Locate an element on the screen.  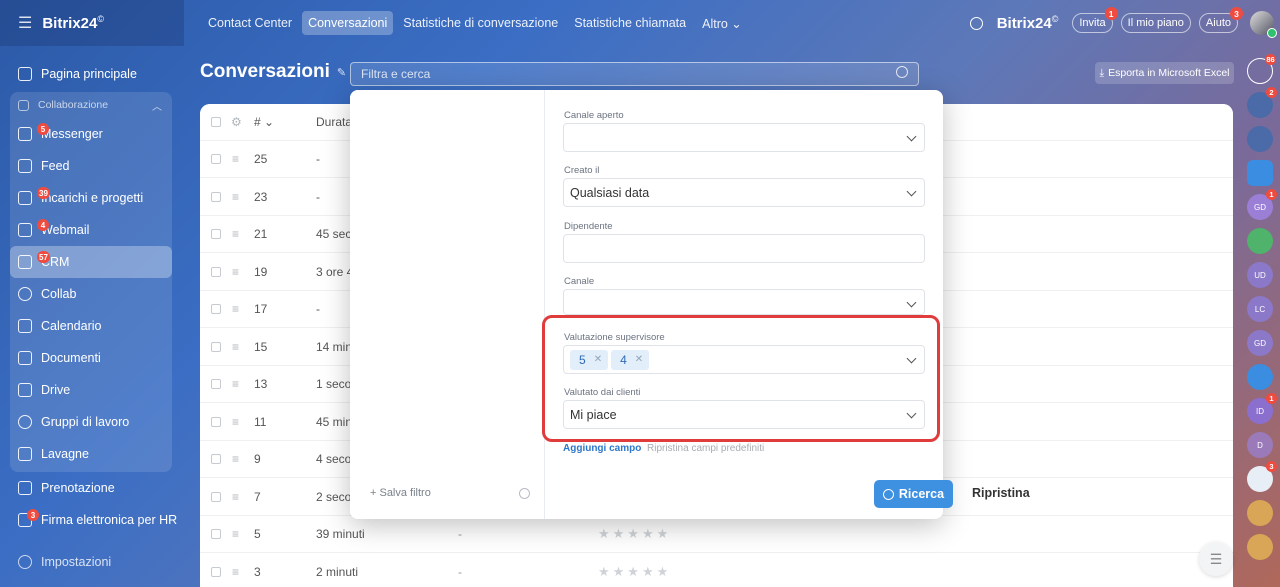
restore-default-fields-link: Ripristina campi predefiniti is located at coordinates (705, 448).